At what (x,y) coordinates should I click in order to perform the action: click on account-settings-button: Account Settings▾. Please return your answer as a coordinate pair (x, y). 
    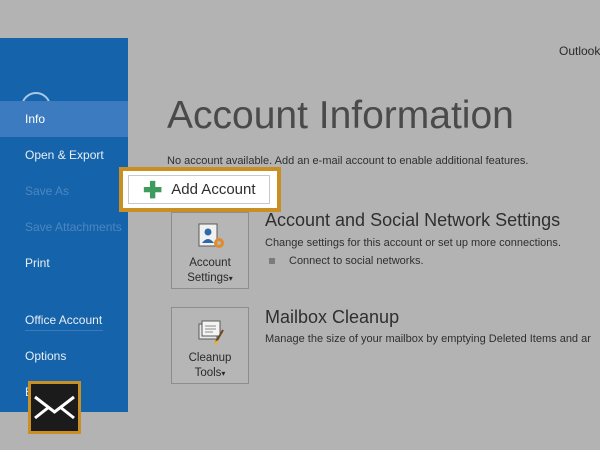
    Looking at the image, I should click on (210, 250).